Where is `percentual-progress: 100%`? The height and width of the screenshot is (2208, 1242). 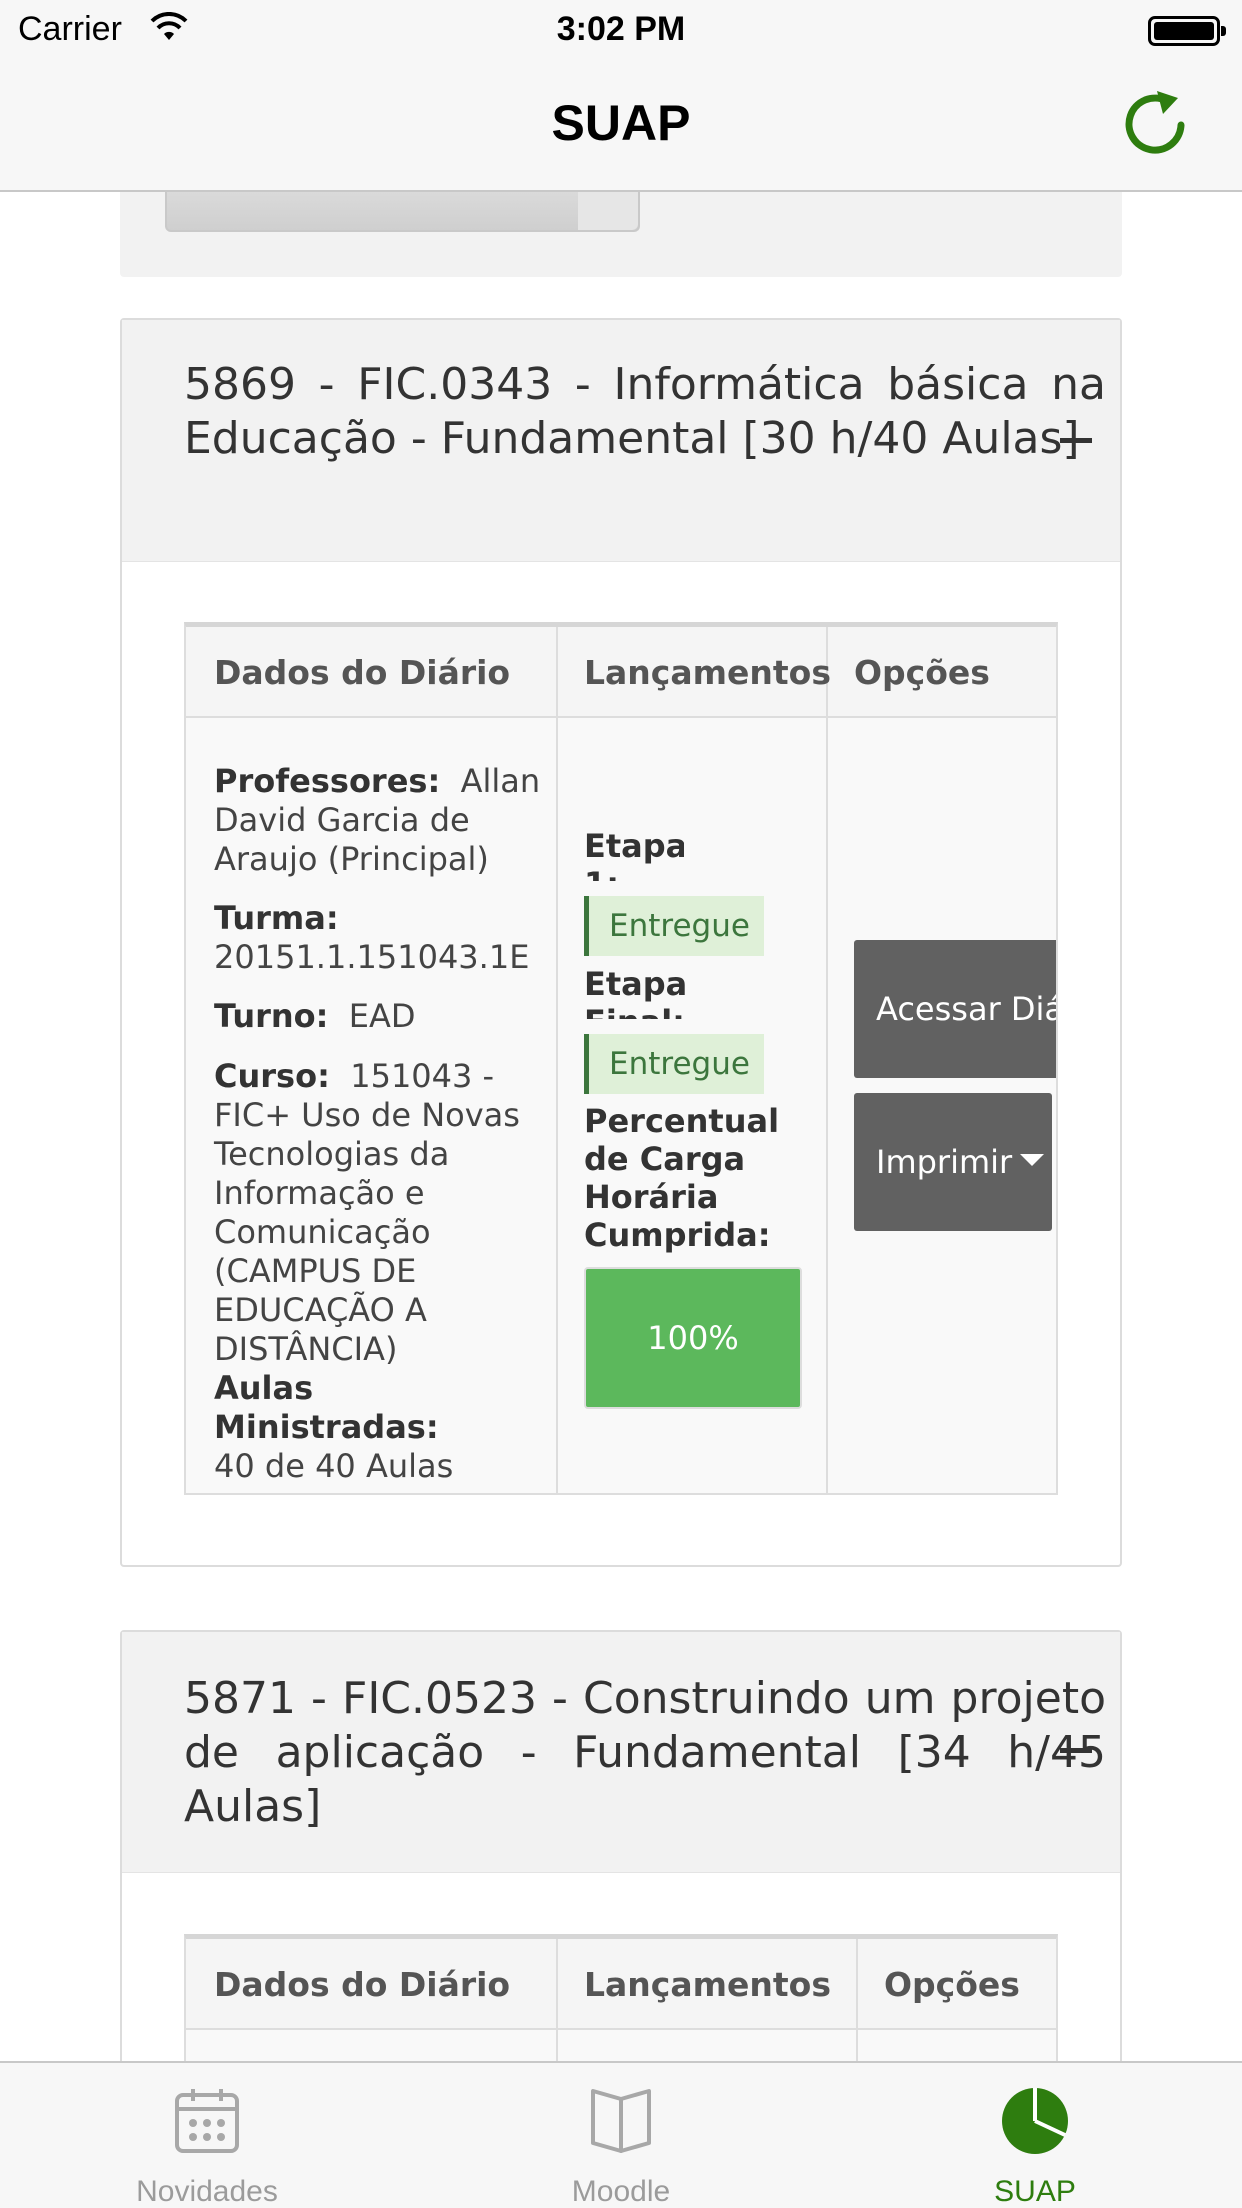
percentual-progress: 100% is located at coordinates (693, 1338).